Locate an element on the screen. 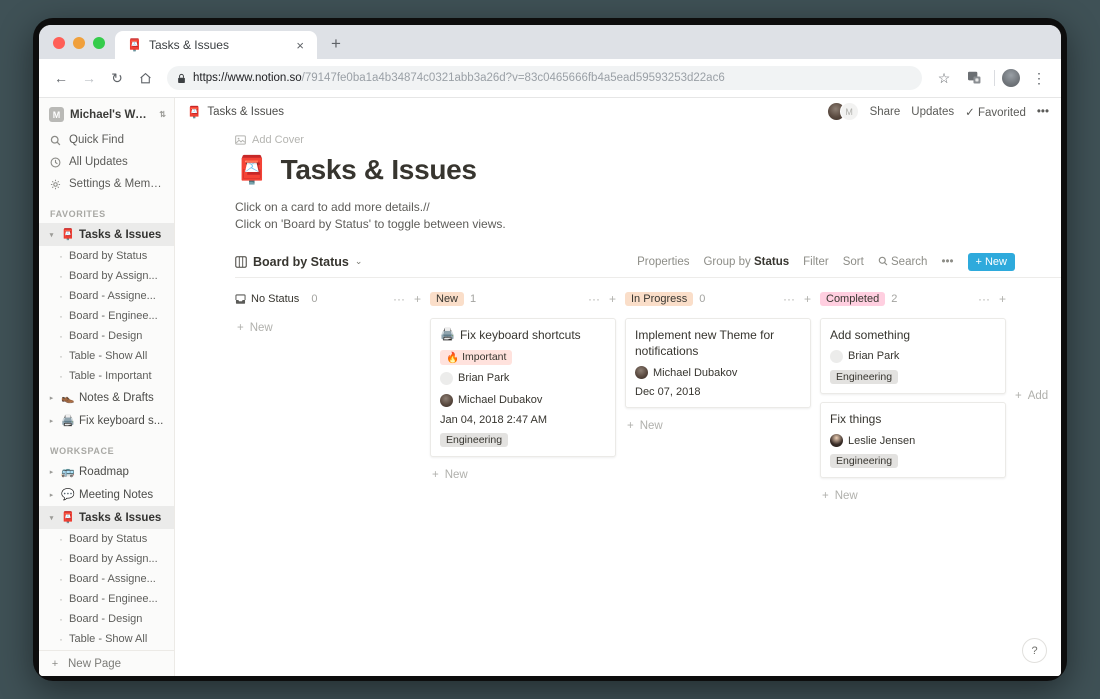 The width and height of the screenshot is (1100, 699). mailbox-icon: 📮 is located at coordinates (252, 170).